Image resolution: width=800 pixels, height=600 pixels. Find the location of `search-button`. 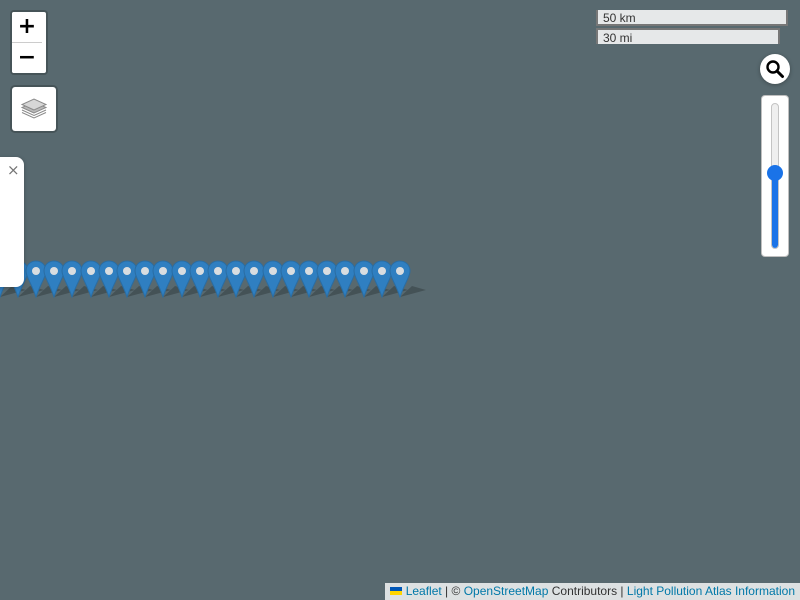

search-button is located at coordinates (775, 69).